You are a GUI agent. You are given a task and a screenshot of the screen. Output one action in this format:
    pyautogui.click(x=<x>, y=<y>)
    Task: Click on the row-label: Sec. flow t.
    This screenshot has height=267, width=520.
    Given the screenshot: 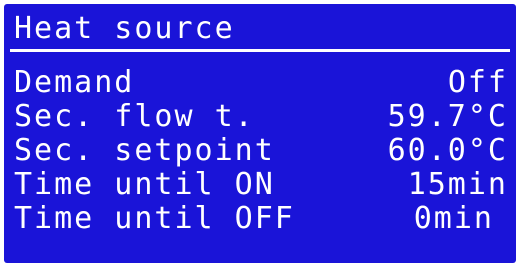 What is the action you would take?
    pyautogui.click(x=134, y=116)
    